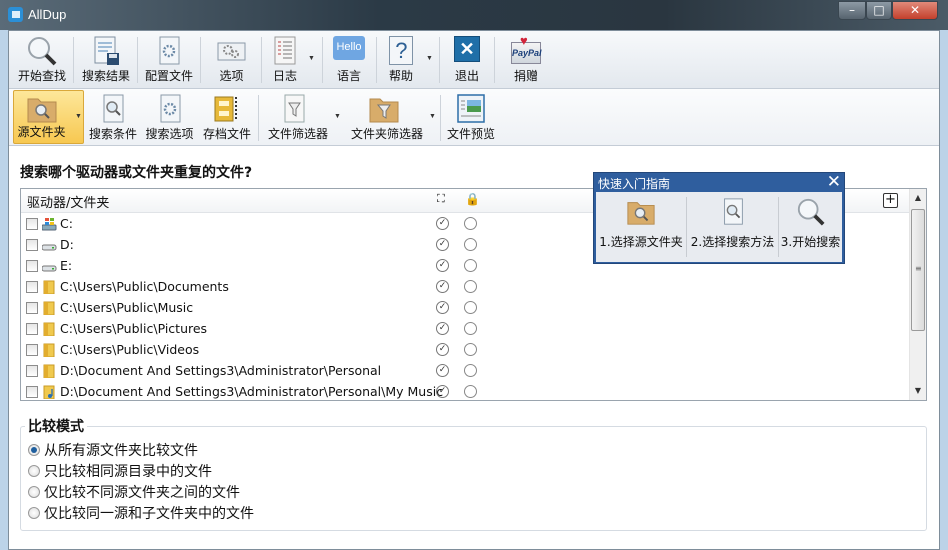 The height and width of the screenshot is (550, 948). Describe the element at coordinates (471, 108) in the screenshot. I see `file-preview-icon` at that location.